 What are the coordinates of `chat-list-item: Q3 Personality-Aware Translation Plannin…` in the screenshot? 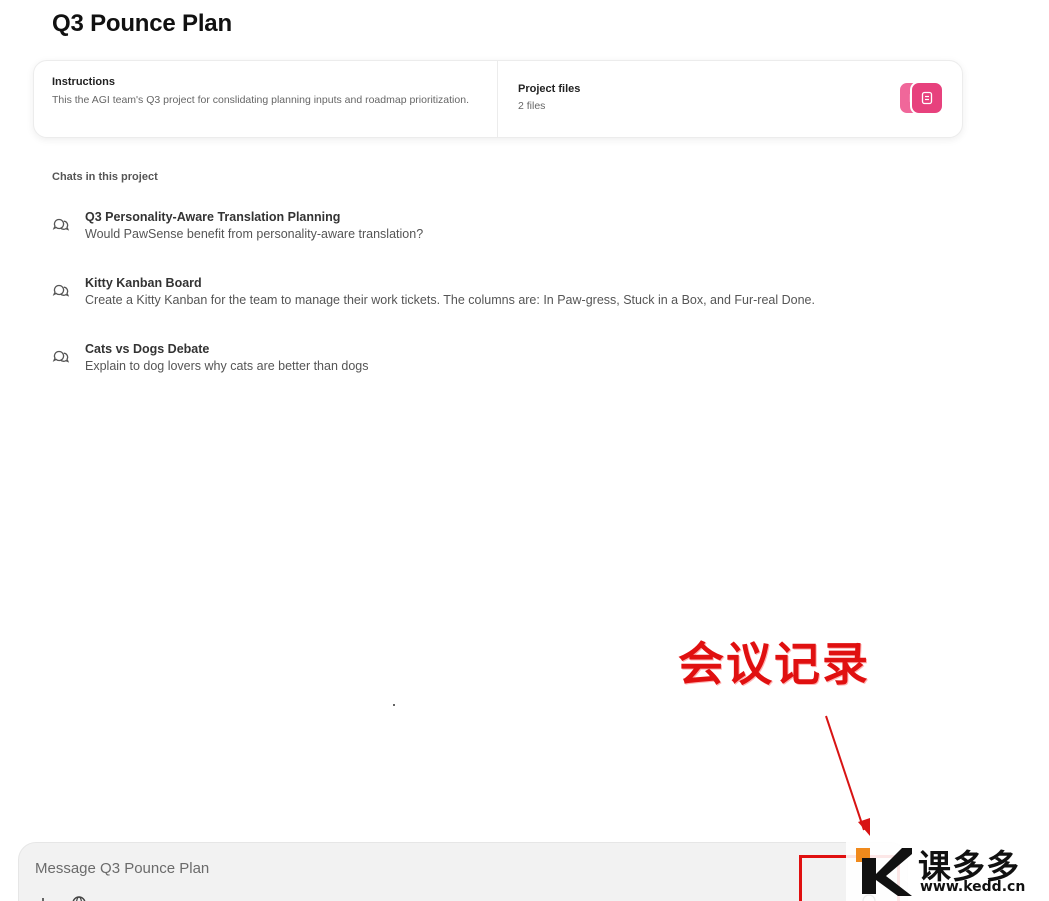 It's located at (502, 226).